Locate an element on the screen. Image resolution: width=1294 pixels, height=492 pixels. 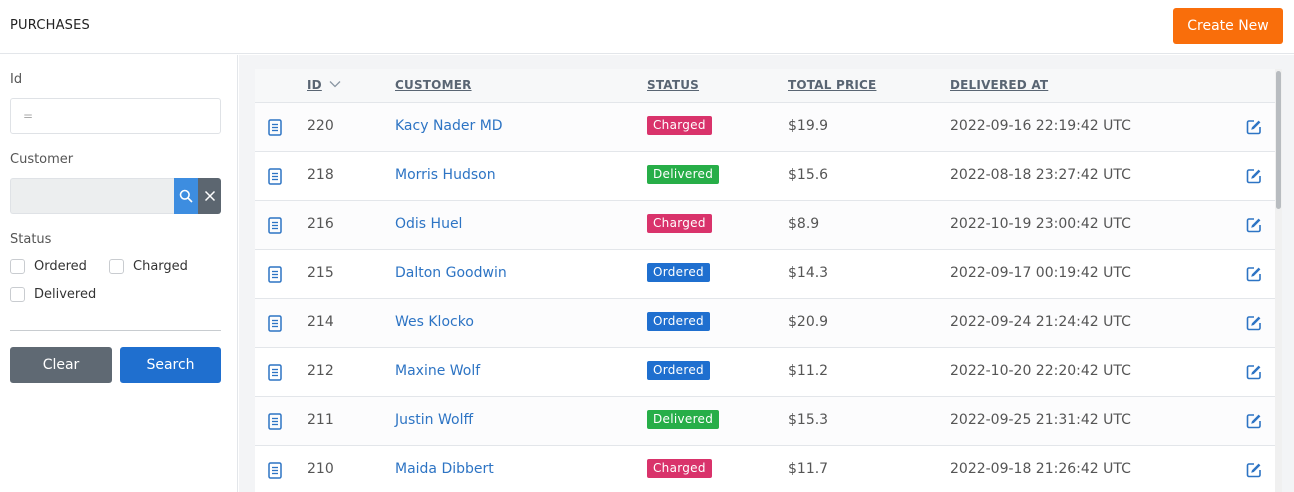
status-filter-label: Status is located at coordinates (31, 239).